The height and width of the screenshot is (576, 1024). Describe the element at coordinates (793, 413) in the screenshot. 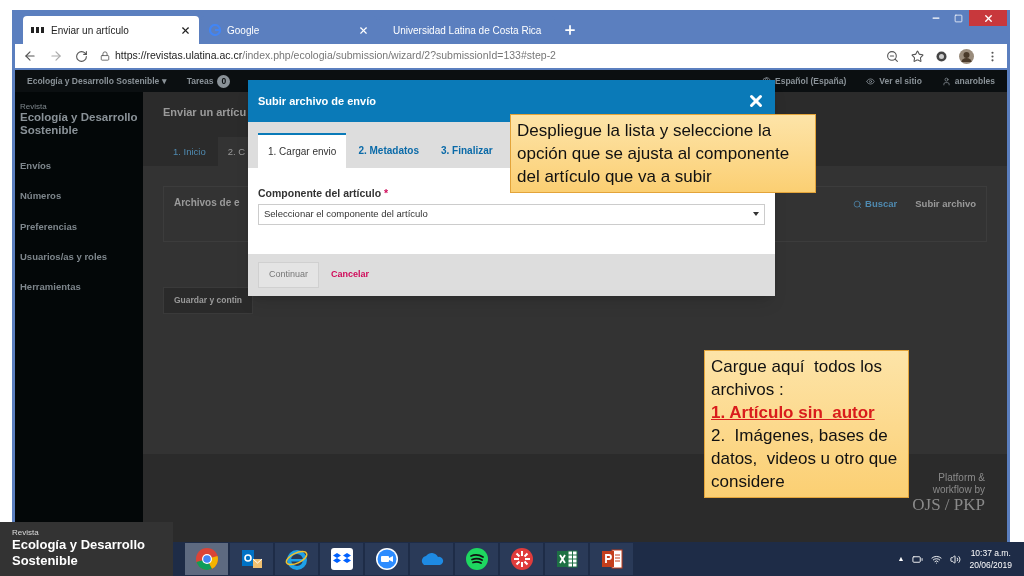

I see `callout-text: 1. Artículo sin autor` at that location.